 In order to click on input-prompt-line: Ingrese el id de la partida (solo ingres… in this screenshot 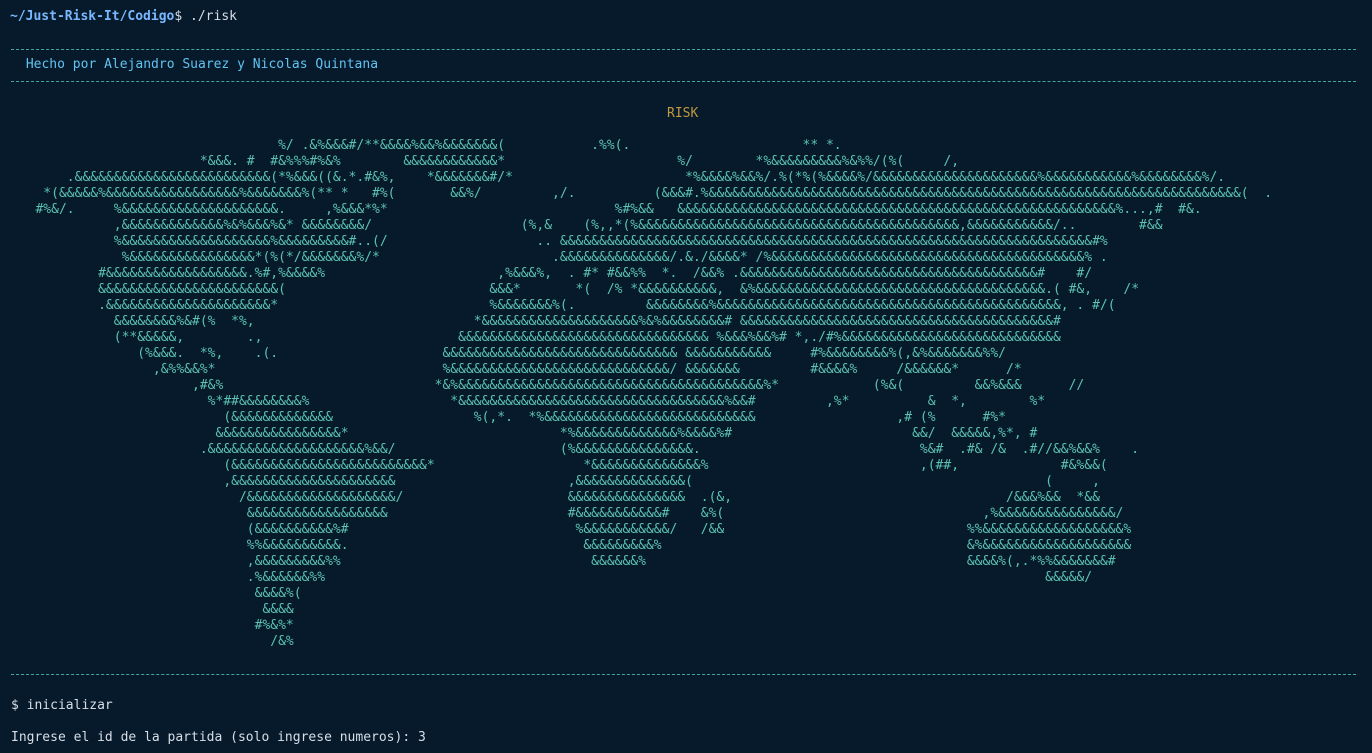, I will do `click(218, 738)`.